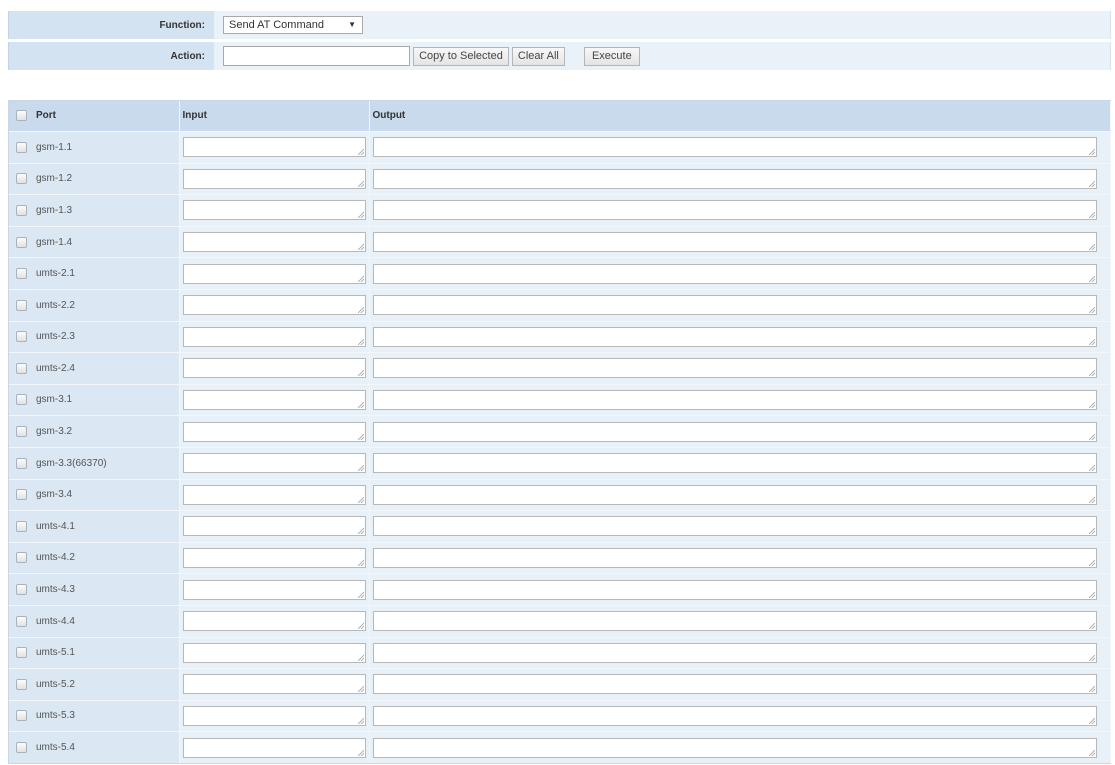 The height and width of the screenshot is (765, 1115). What do you see at coordinates (293, 25) in the screenshot?
I see `function-select: Send AT Command ▼` at bounding box center [293, 25].